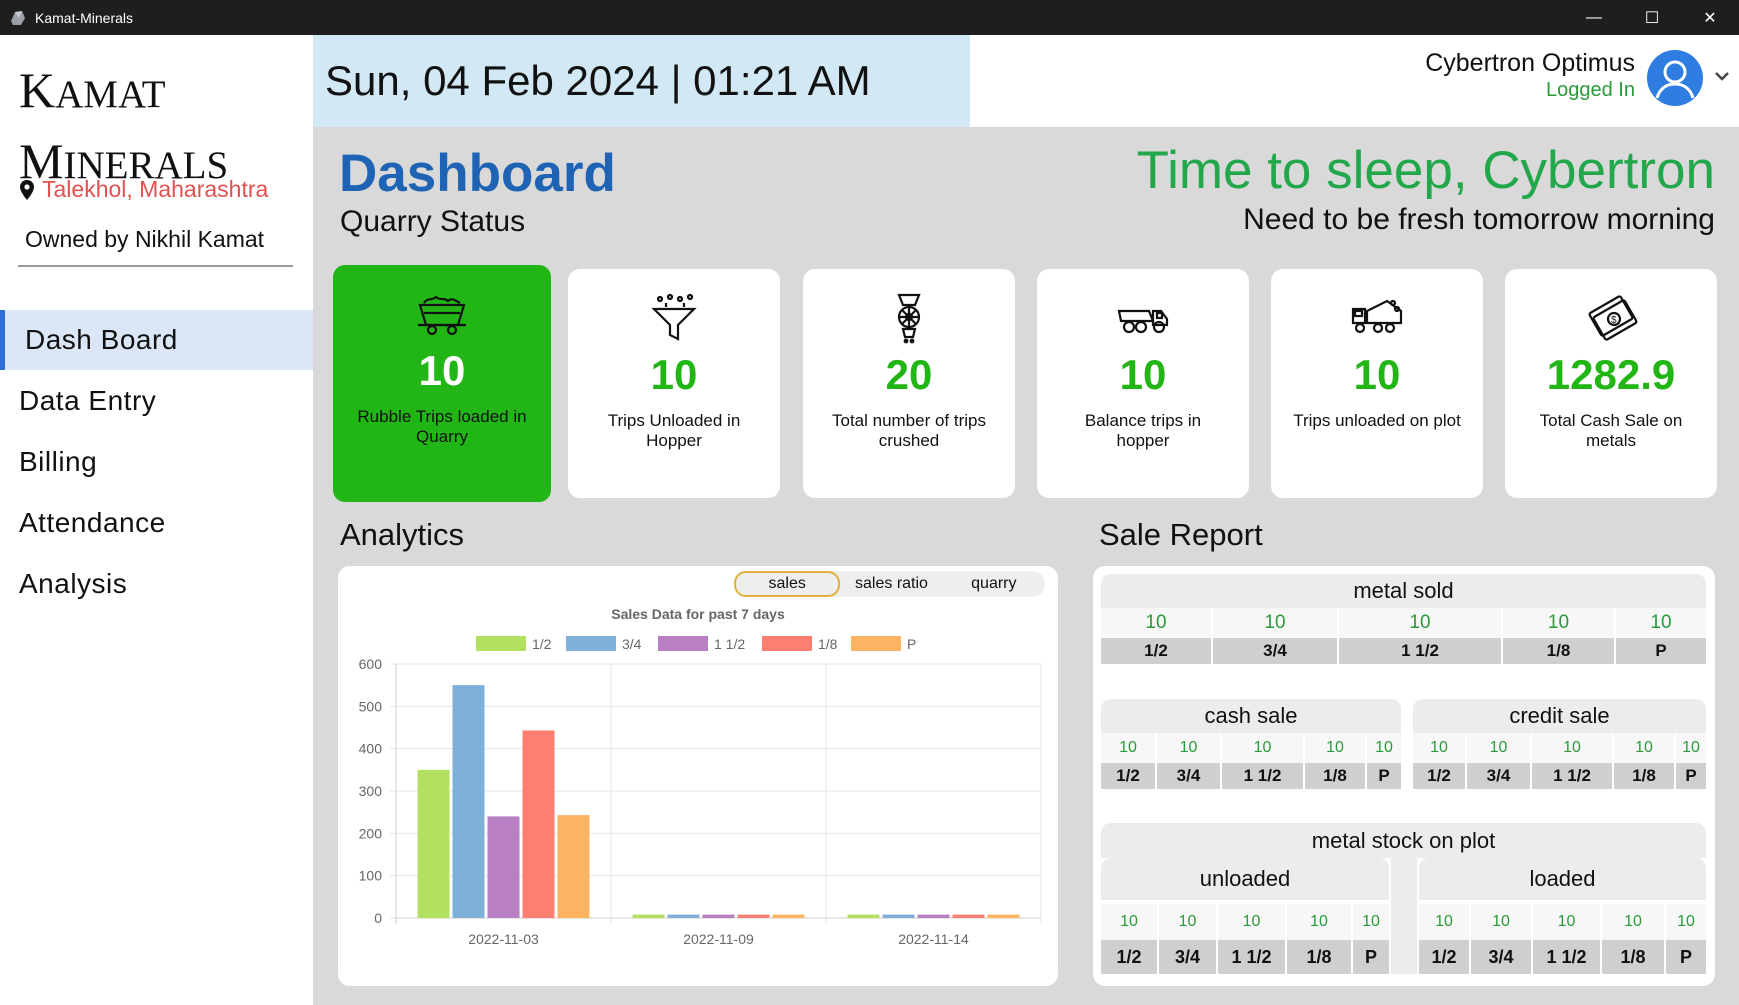 The image size is (1739, 1005). I want to click on cash-sale-values: 10 10 10 10 10, so click(1251, 748).